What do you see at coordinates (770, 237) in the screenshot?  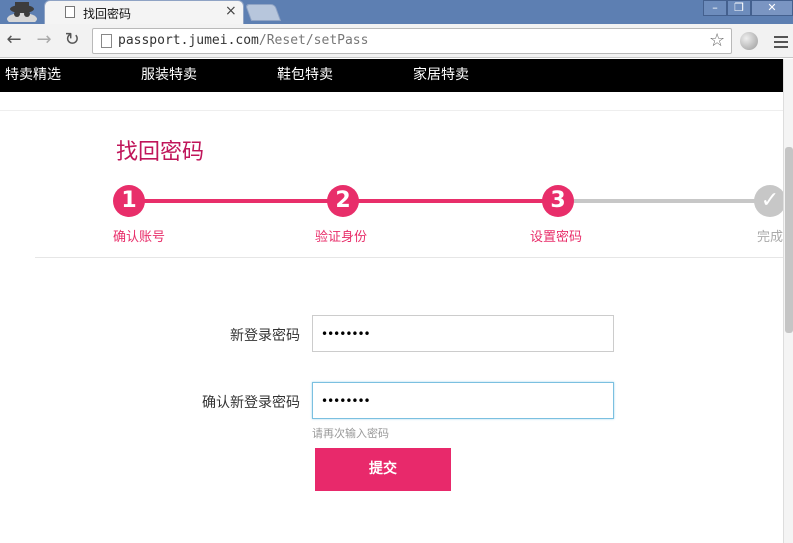 I see `step-4-label: 完成` at bounding box center [770, 237].